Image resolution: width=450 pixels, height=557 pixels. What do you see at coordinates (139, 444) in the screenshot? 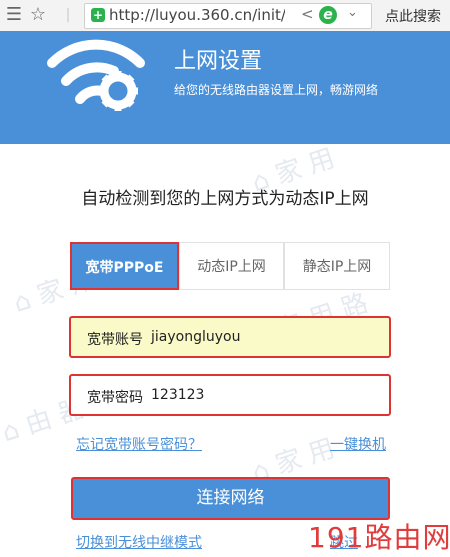
I see `forgot-credentials-link: 忘记宽带账号密码？` at bounding box center [139, 444].